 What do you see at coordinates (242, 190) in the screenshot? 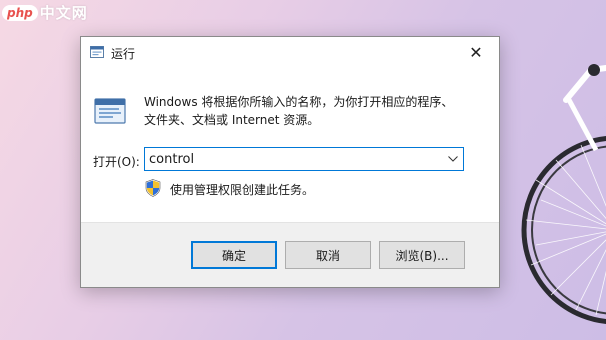
I see `admin-note: 使用管理权限创建此任务。` at bounding box center [242, 190].